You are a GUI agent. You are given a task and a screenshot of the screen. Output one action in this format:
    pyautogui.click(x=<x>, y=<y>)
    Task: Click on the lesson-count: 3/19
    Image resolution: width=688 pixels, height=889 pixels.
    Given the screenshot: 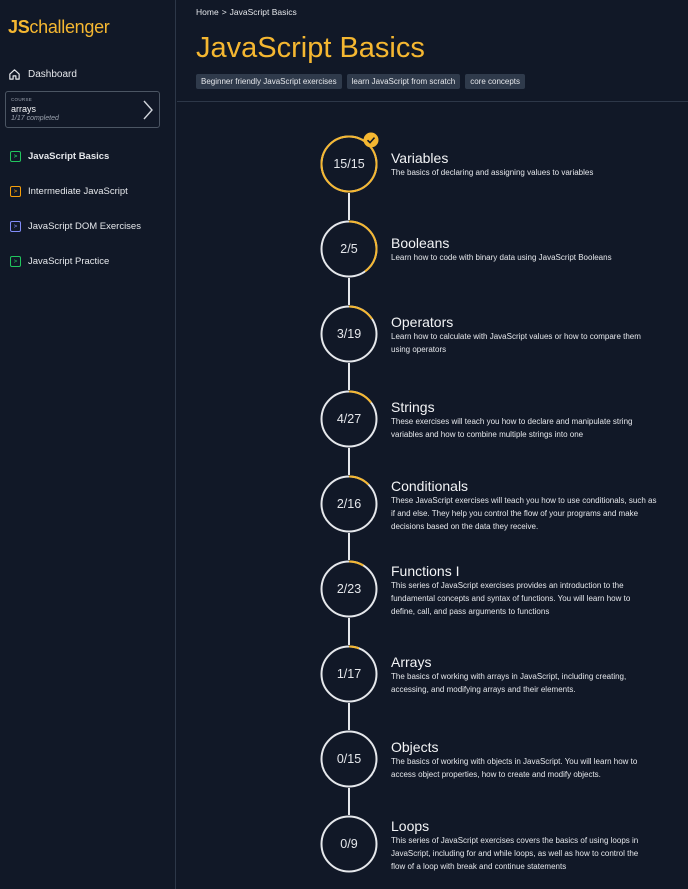 What is the action you would take?
    pyautogui.click(x=349, y=334)
    